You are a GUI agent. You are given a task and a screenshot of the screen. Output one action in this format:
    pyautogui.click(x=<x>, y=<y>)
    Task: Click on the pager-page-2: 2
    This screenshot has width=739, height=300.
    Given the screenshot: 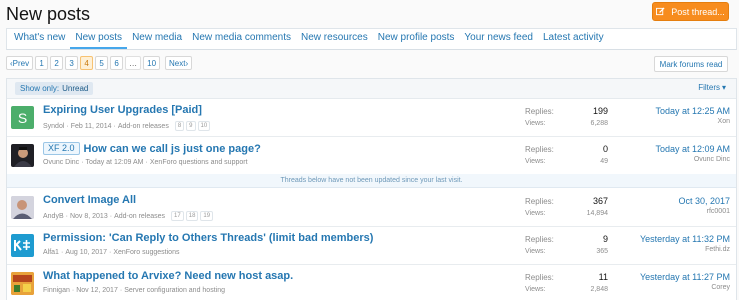 What is the action you would take?
    pyautogui.click(x=57, y=63)
    